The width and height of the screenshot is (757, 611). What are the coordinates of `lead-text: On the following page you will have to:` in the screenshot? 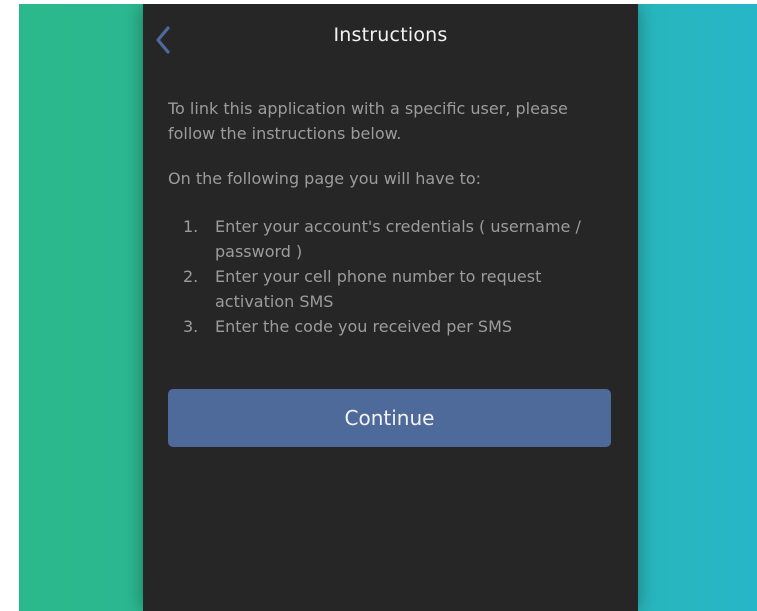 It's located at (325, 178).